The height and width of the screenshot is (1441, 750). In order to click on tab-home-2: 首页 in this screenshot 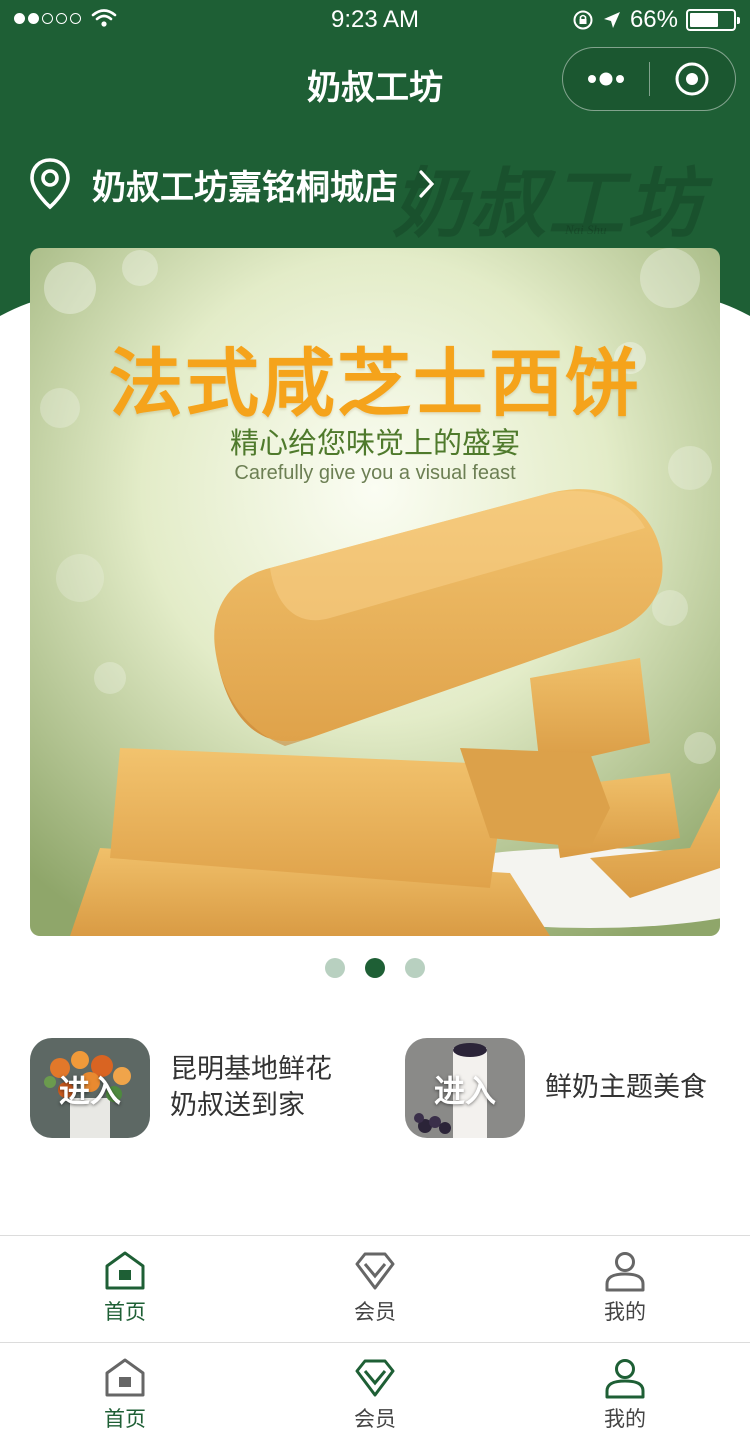, I will do `click(125, 1392)`.